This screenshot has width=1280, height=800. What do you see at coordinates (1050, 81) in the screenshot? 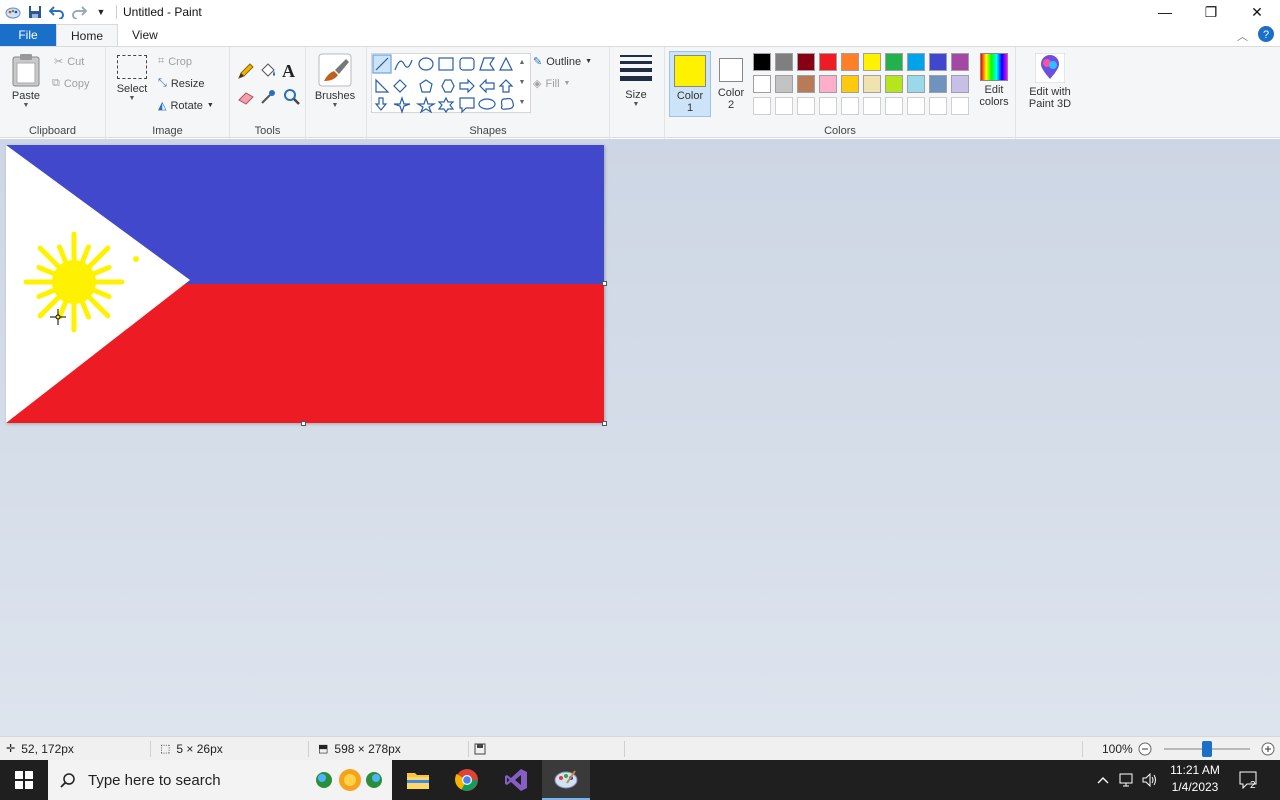
I see `edit-with-paint3d-button: Edit with Paint 3D` at bounding box center [1050, 81].